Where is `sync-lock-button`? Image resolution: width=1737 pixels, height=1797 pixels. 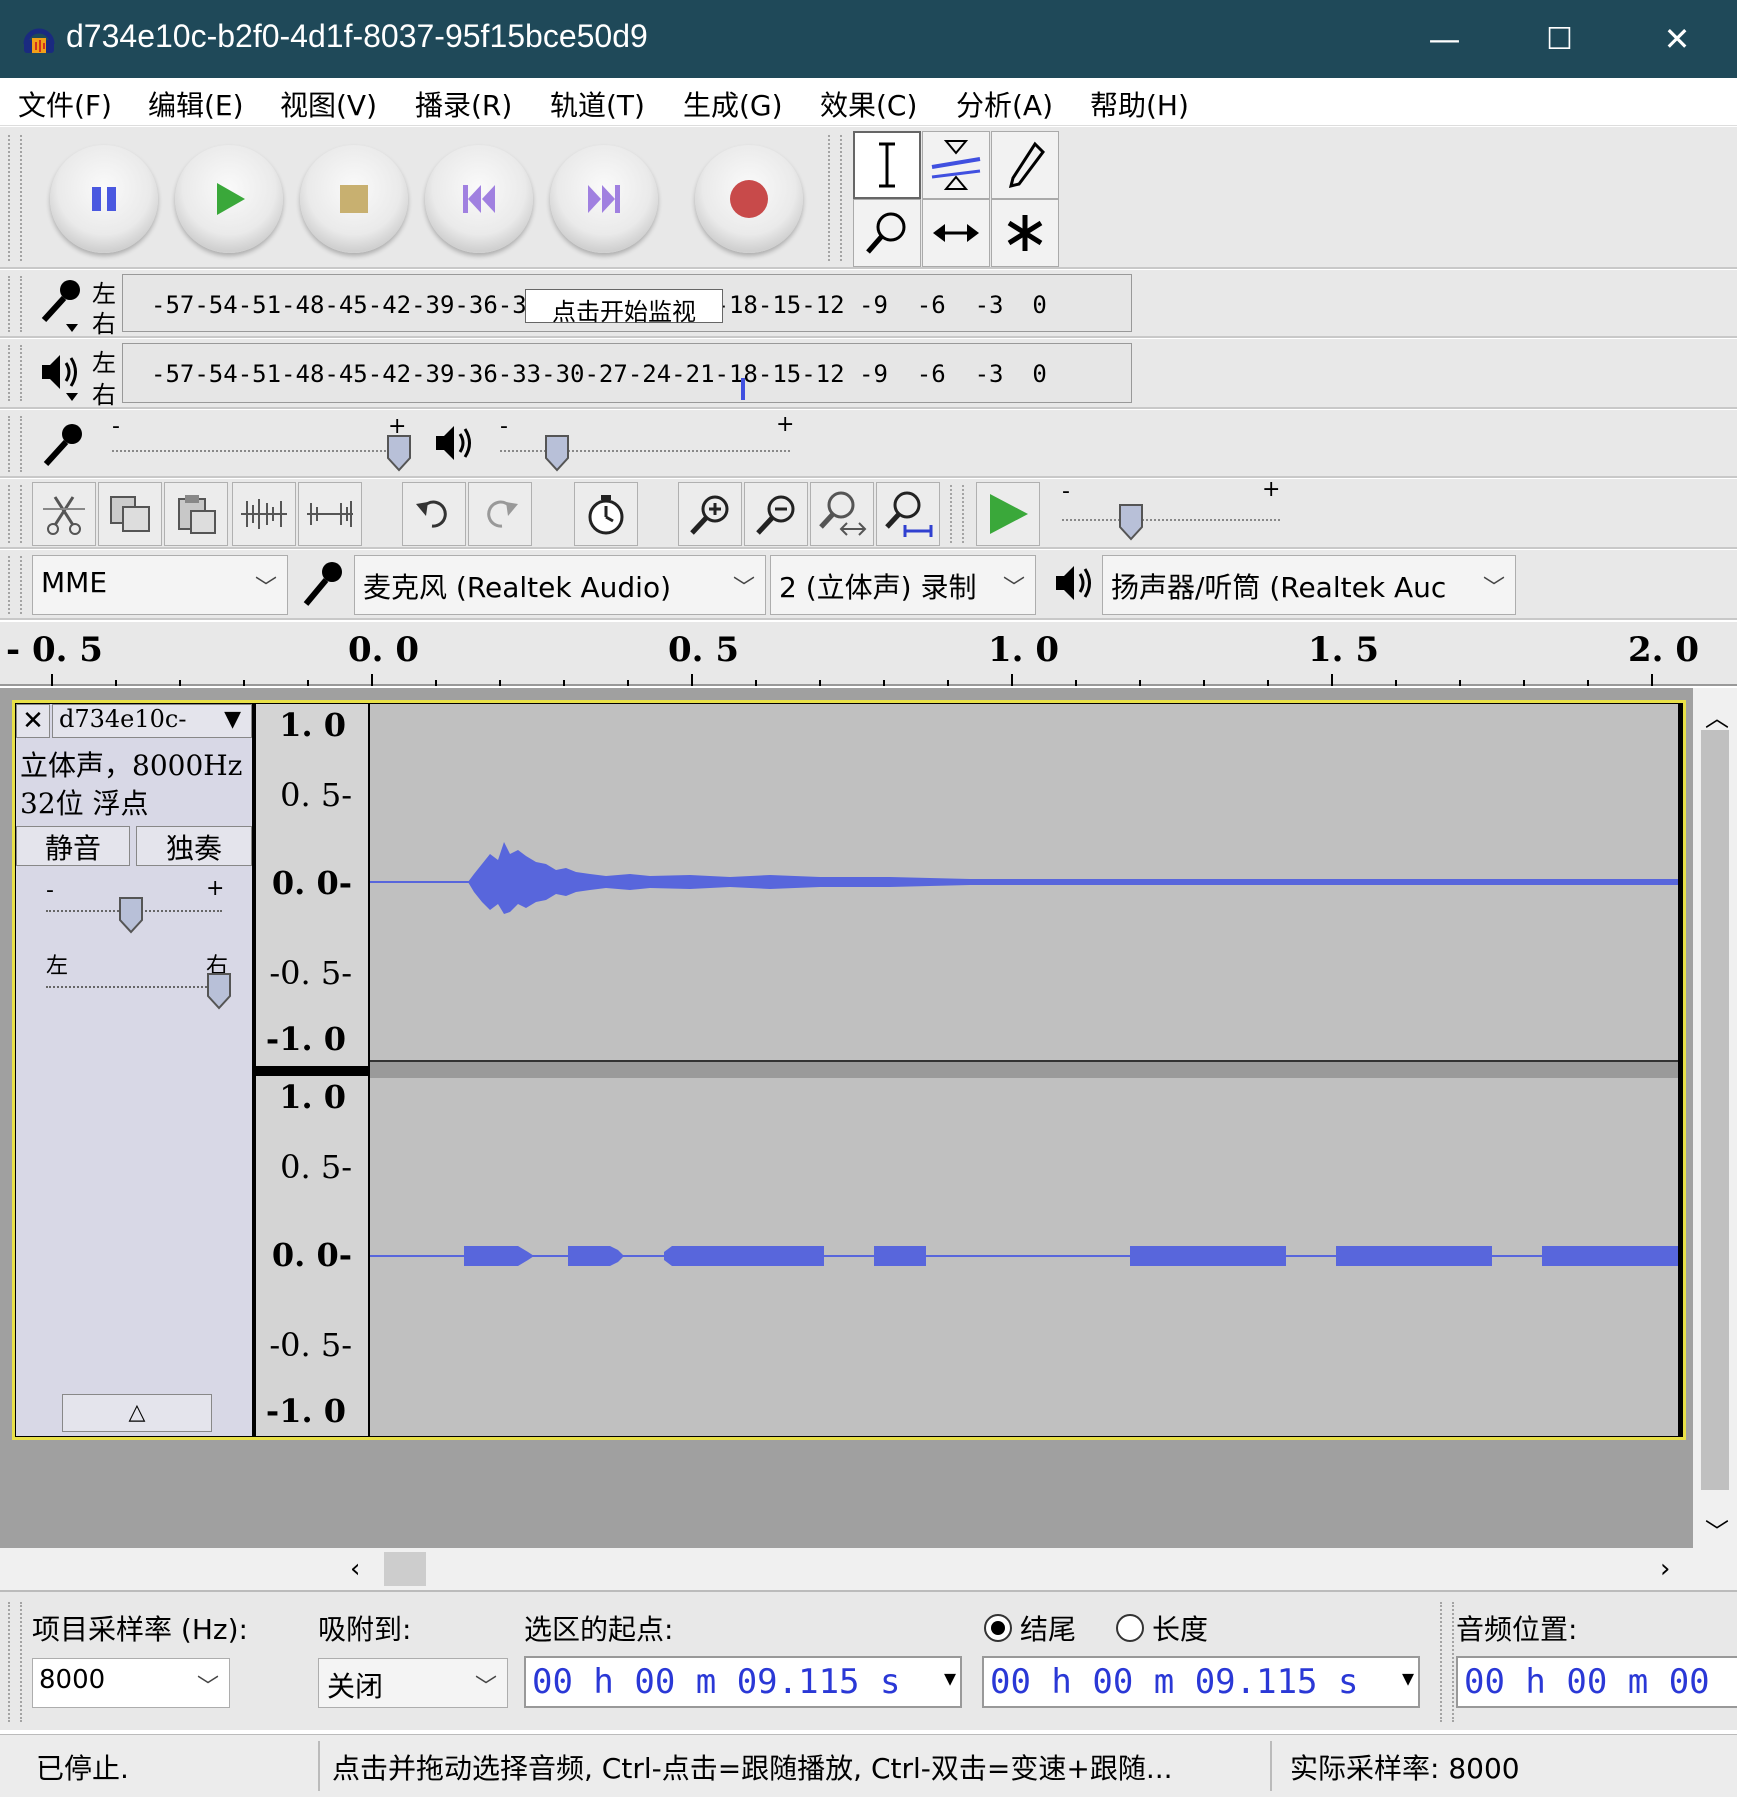
sync-lock-button is located at coordinates (606, 514).